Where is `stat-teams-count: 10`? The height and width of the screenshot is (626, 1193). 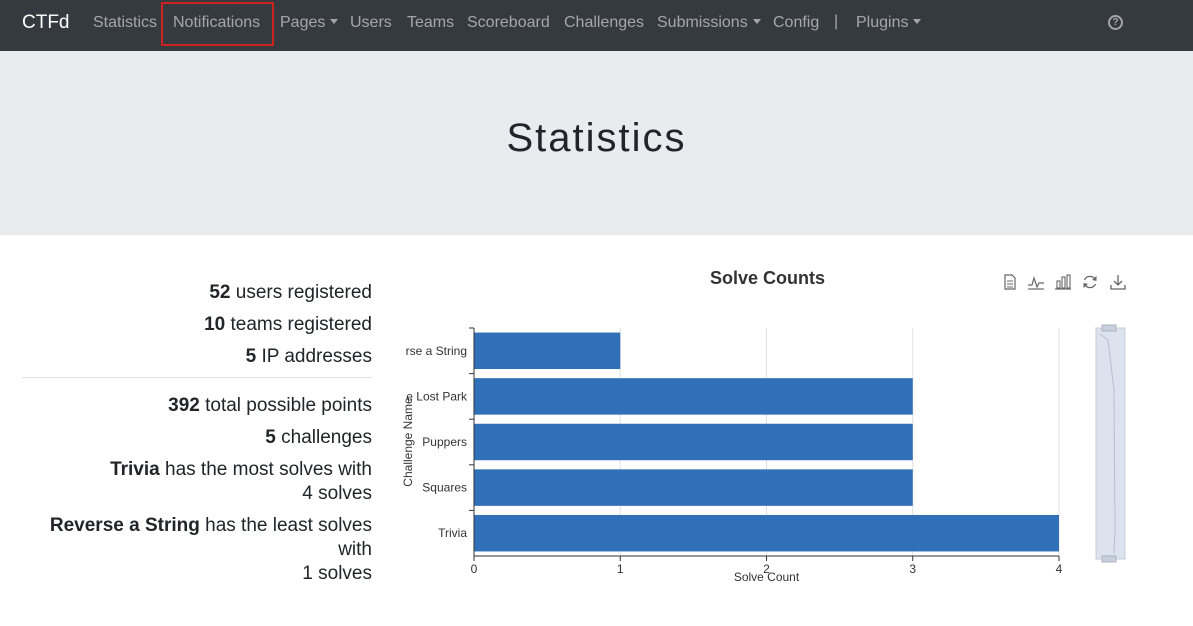
stat-teams-count: 10 is located at coordinates (215, 324).